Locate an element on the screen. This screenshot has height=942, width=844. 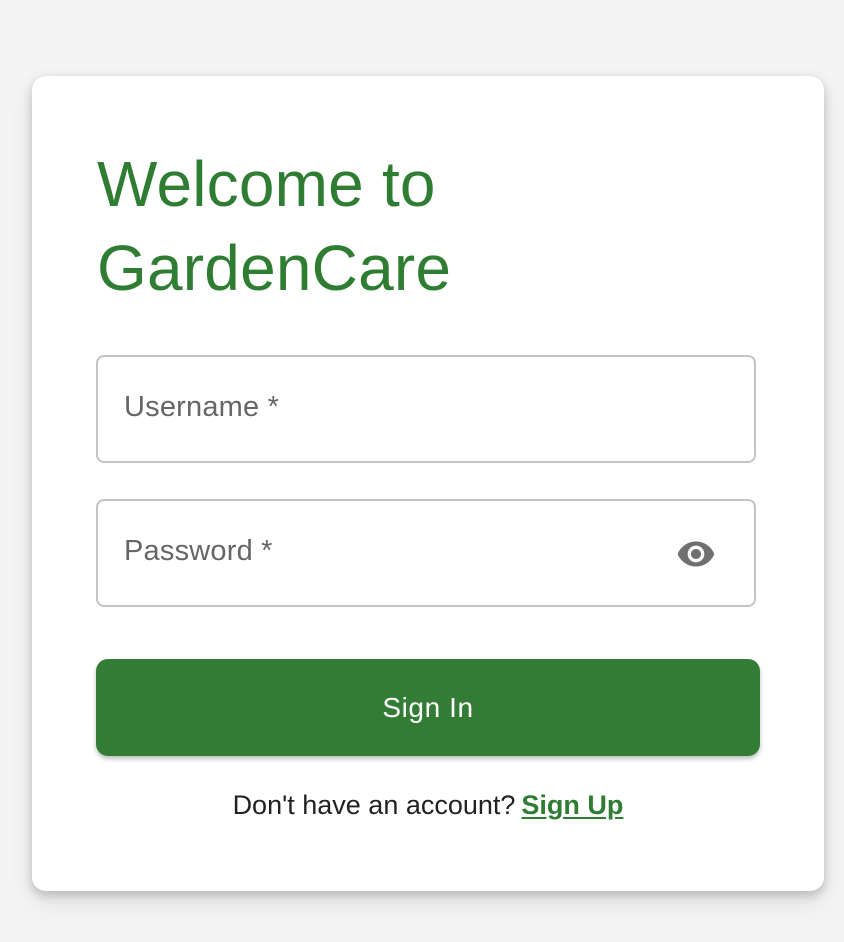
toggle-password-visibility-button is located at coordinates (696, 554).